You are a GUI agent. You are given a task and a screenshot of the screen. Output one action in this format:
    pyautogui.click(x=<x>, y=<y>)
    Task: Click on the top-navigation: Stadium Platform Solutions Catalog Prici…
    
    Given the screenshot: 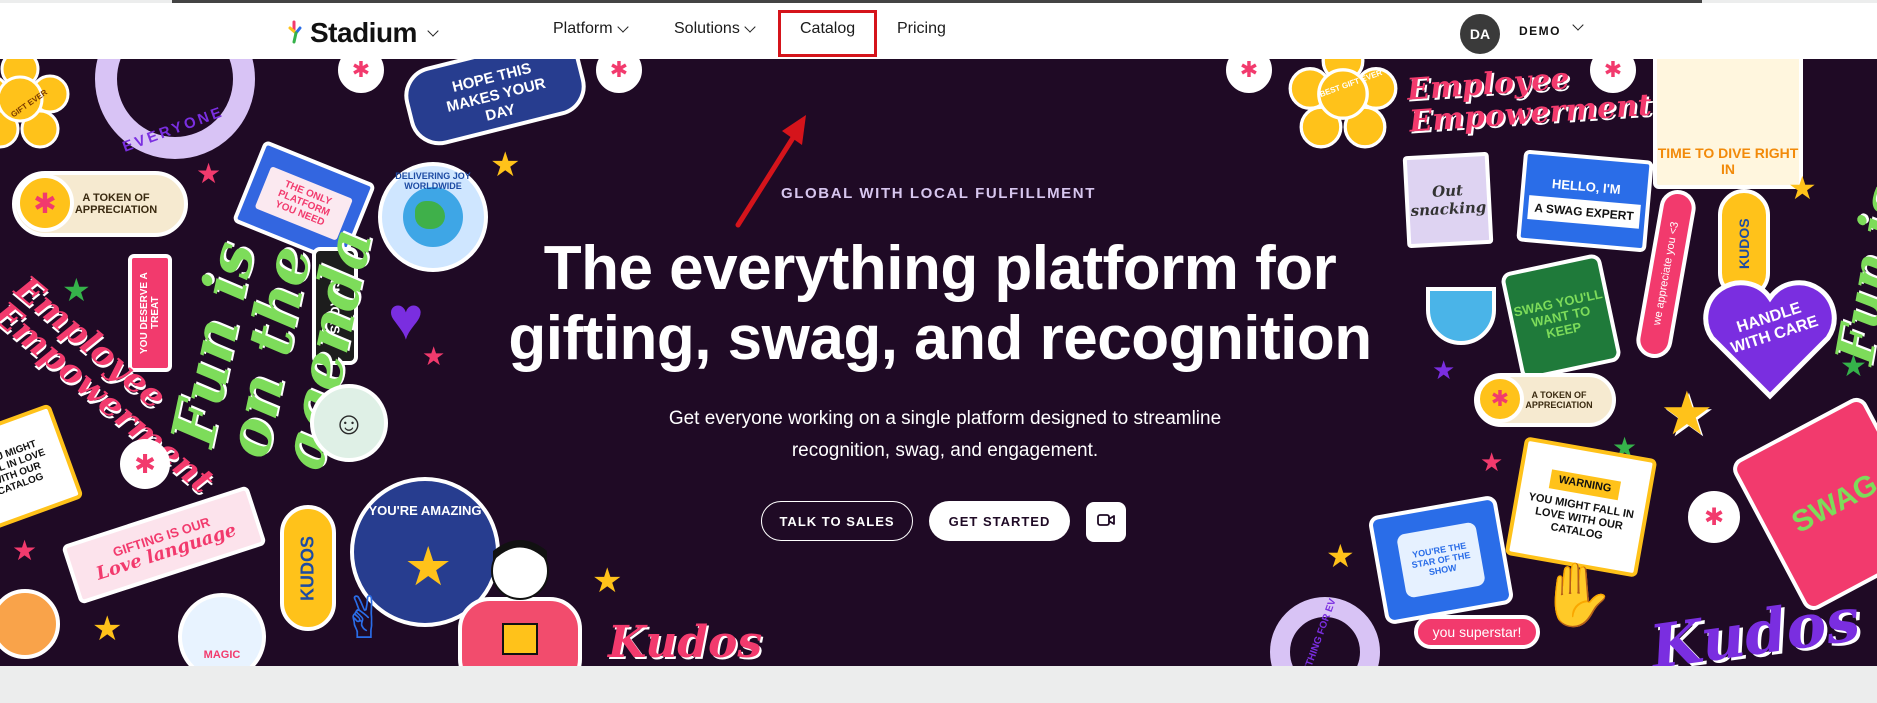 What is the action you would take?
    pyautogui.click(x=938, y=31)
    